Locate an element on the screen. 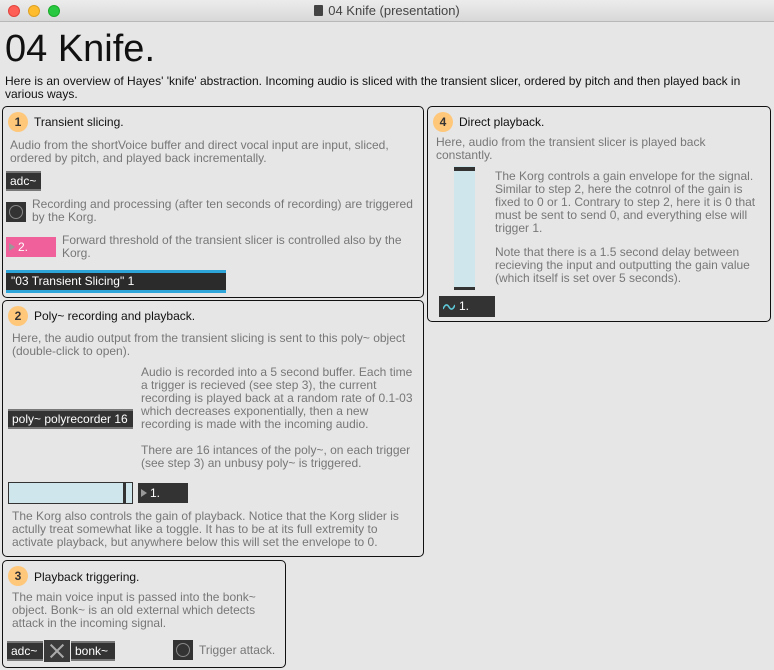 This screenshot has width=774, height=670. transient-slicing-message: "03 Transient Slicing" 1 is located at coordinates (116, 281).